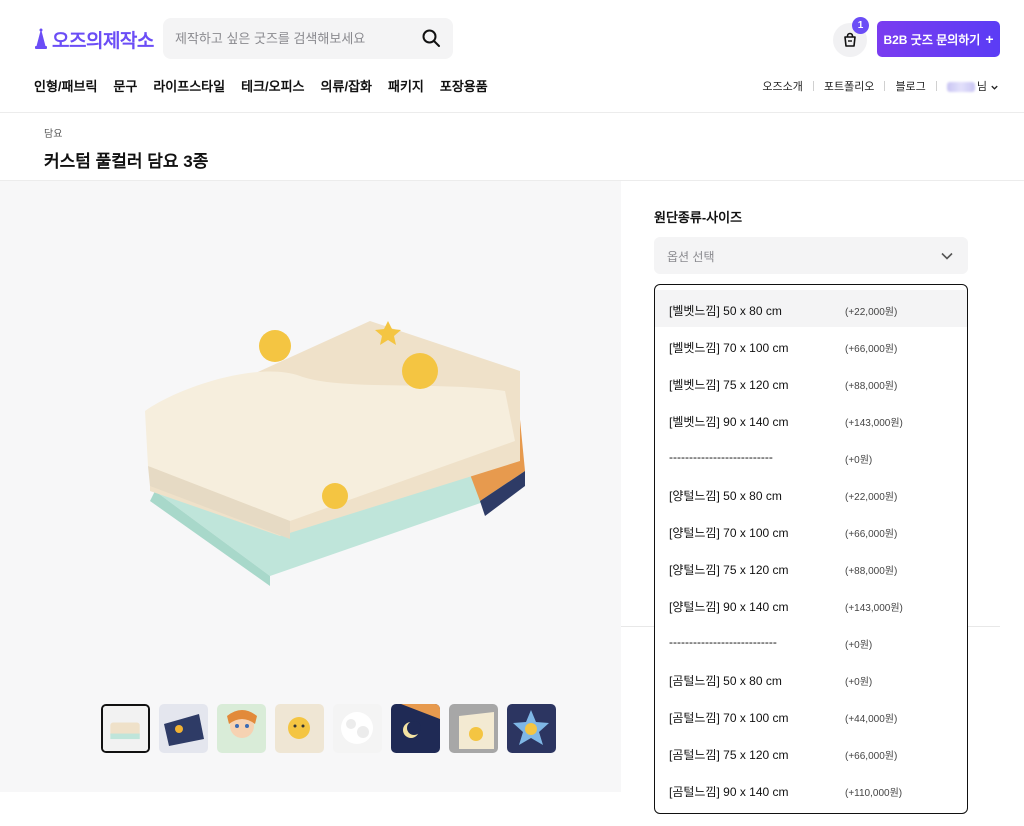 Image resolution: width=1024 pixels, height=826 pixels. I want to click on b2b-inquiry-label: B2B 굿즈 문의하기, so click(932, 39).